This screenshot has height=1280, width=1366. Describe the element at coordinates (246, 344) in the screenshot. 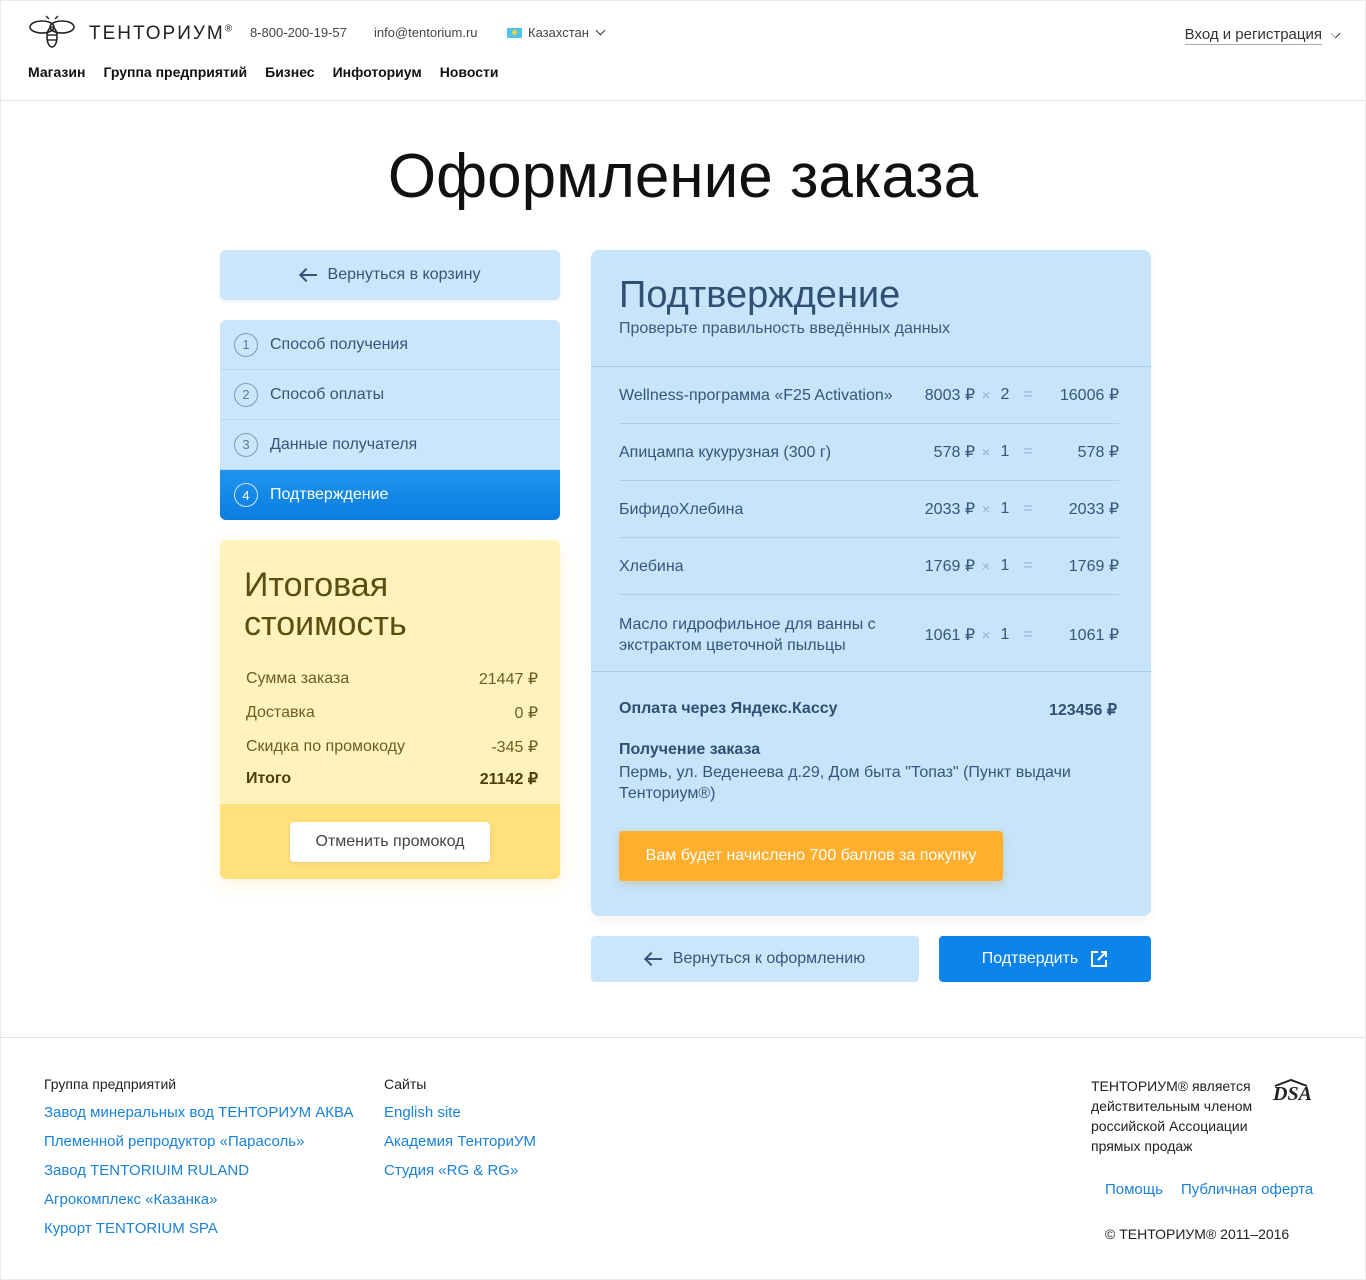

I see `step-number: 1` at that location.